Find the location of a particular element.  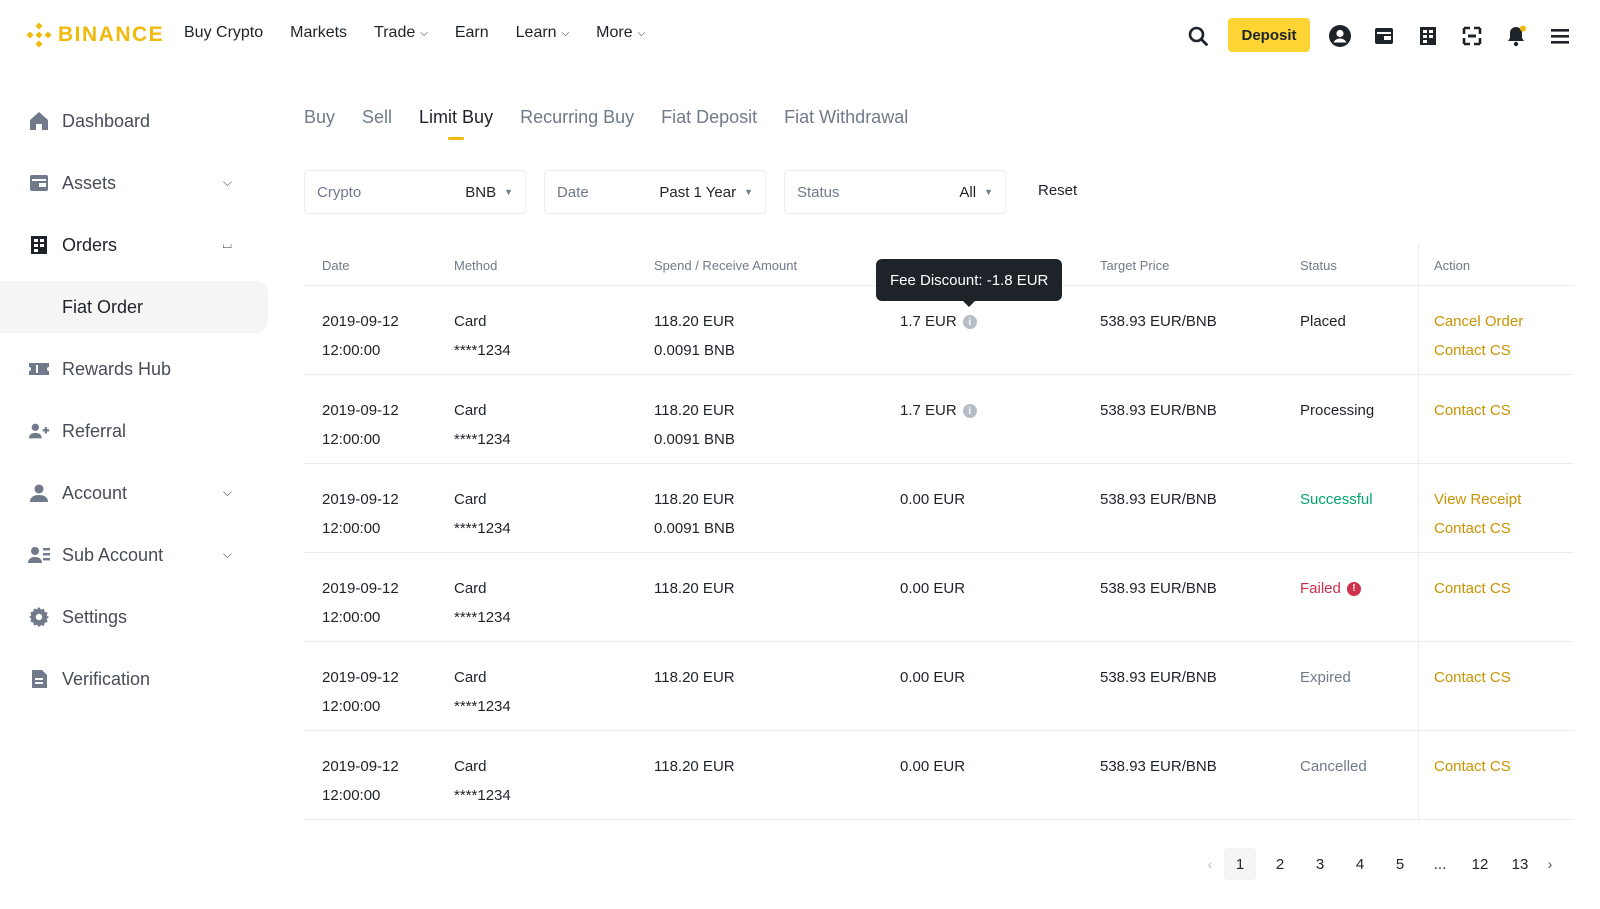

date-filter-select: Date Past 1 Year ▼ is located at coordinates (655, 192).